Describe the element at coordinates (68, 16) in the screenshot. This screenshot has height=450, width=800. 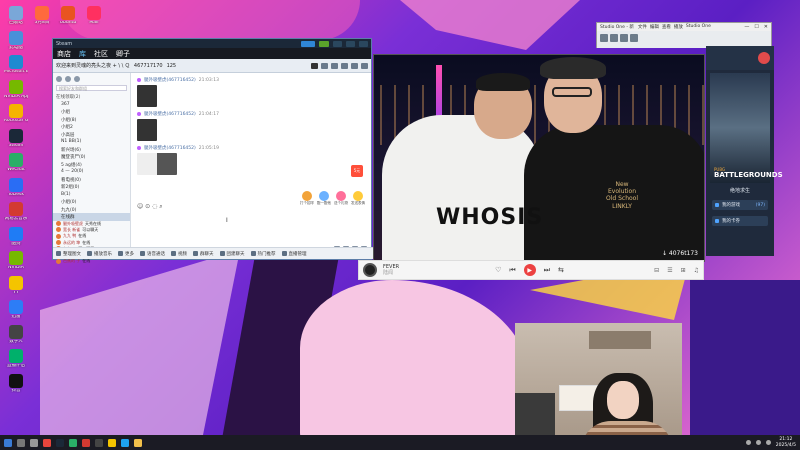
I see `desktop-icon: Ubuntu` at that location.